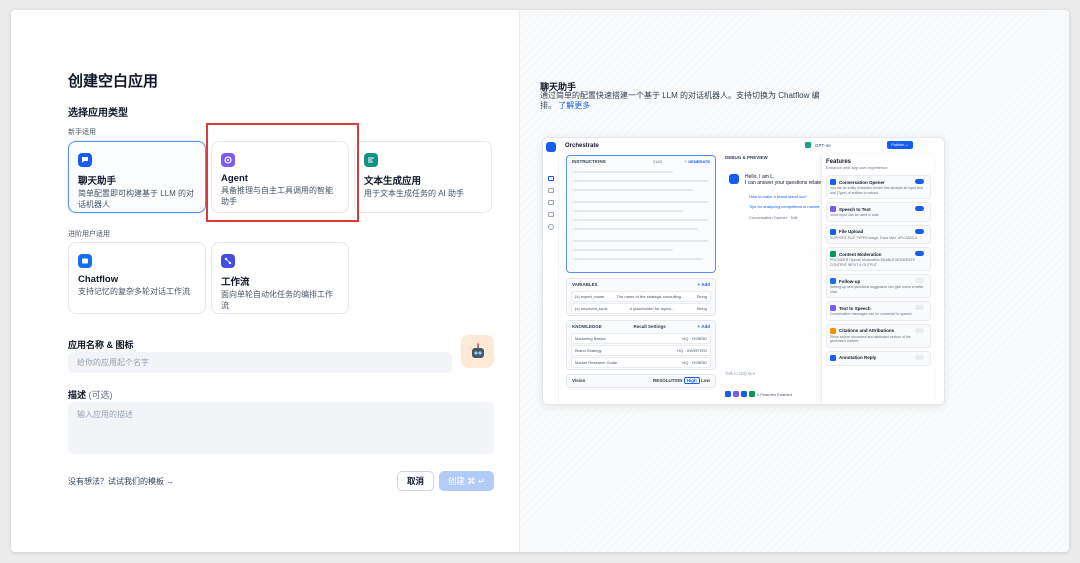  Describe the element at coordinates (415, 481) in the screenshot. I see `cancel-button: 取消` at that location.